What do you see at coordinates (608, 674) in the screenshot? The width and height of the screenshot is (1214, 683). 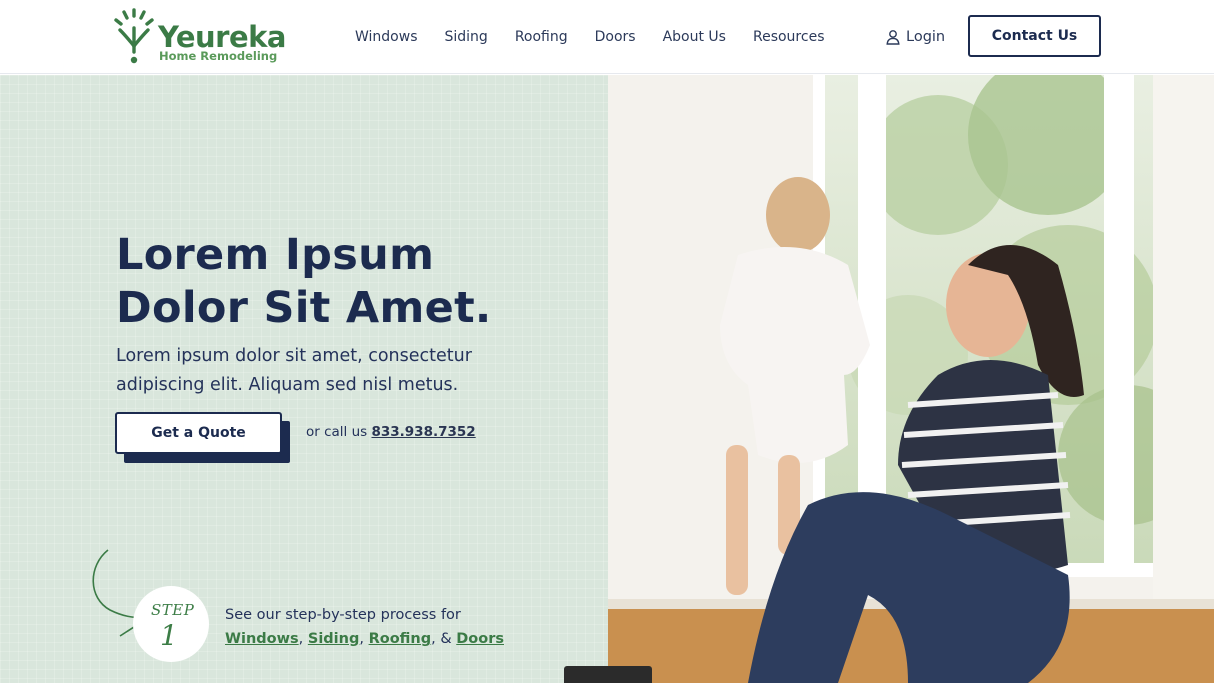 I see `floating-toolbar` at bounding box center [608, 674].